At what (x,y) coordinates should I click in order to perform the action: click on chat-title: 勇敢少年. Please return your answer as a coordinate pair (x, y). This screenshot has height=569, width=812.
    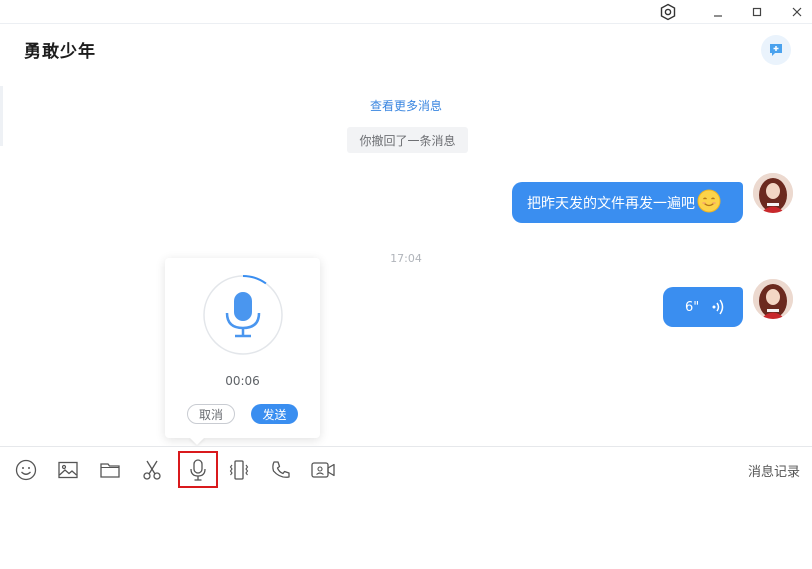
    Looking at the image, I should click on (60, 52).